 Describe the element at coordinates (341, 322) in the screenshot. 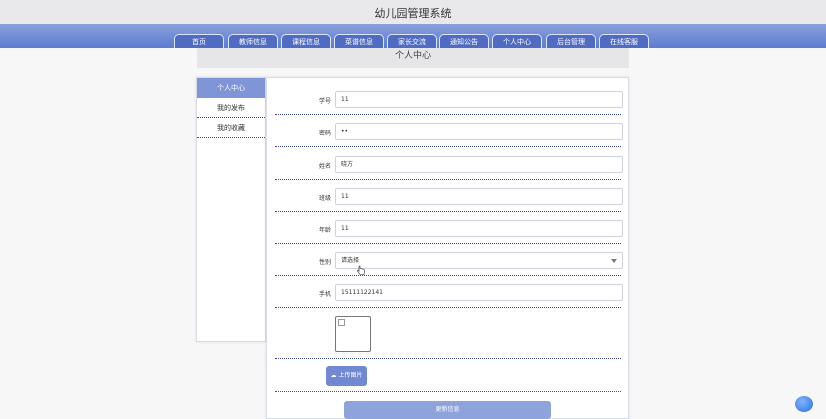

I see `broken-image-icon` at that location.